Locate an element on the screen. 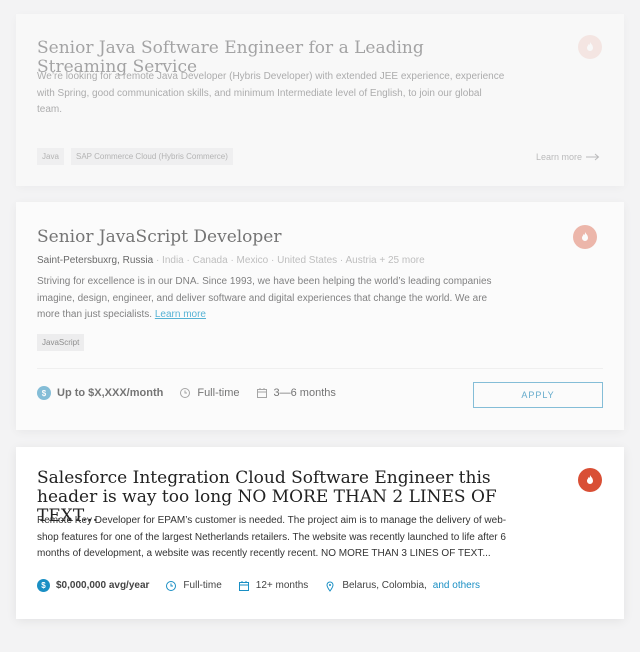  learn-more-label: Learn more is located at coordinates (558, 157).